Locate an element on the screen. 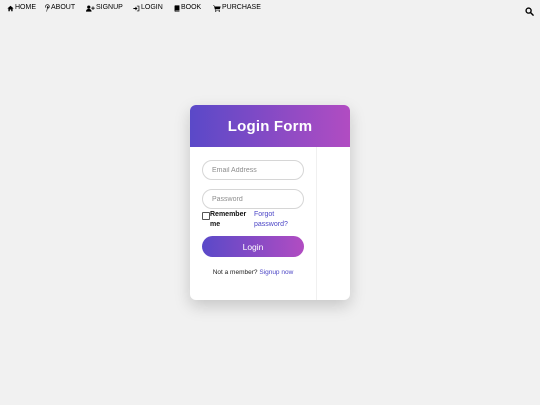  nav-item-label: LOGIN is located at coordinates (152, 7).